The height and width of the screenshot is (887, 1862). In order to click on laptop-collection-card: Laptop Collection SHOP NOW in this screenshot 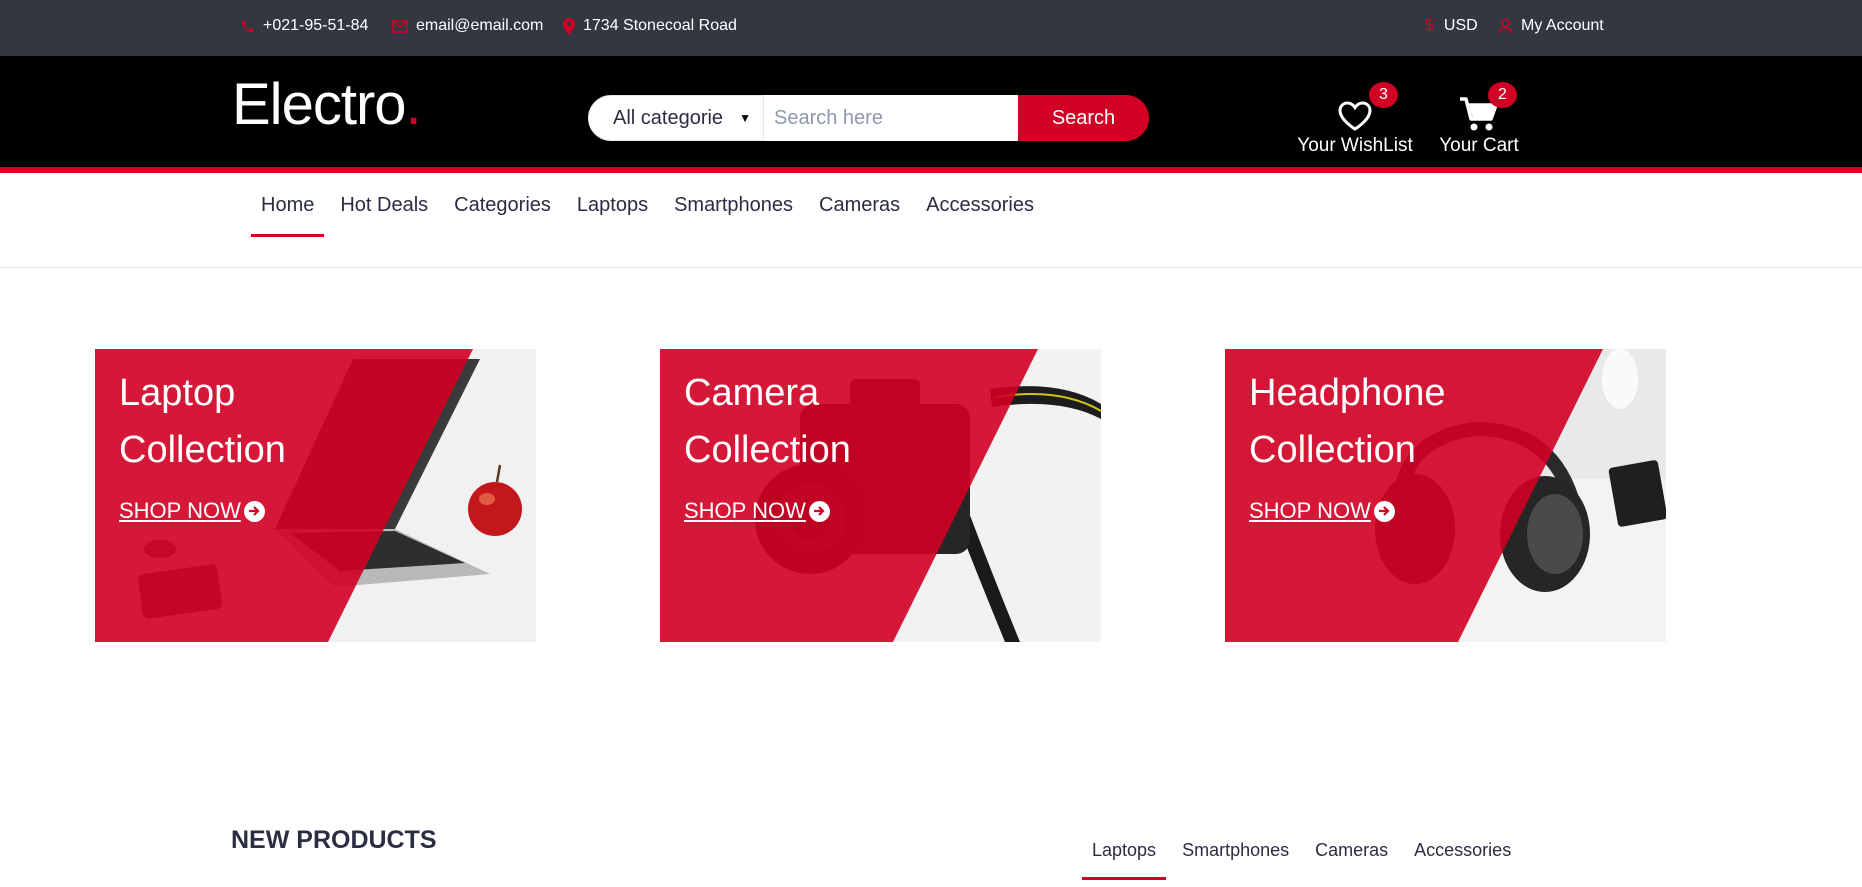, I will do `click(315, 495)`.